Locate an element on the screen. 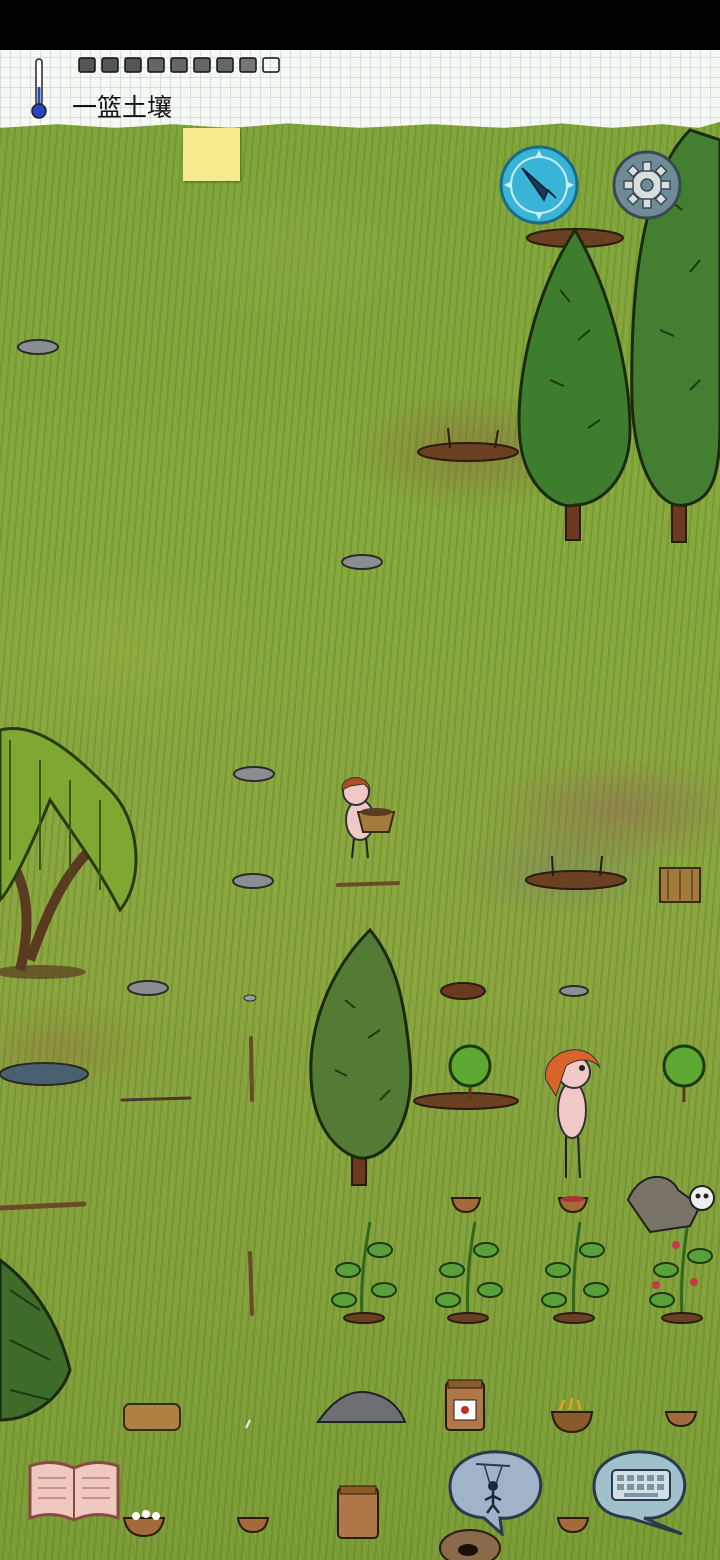 The image size is (720, 1560). flint-shard is located at coordinates (248, 1424).